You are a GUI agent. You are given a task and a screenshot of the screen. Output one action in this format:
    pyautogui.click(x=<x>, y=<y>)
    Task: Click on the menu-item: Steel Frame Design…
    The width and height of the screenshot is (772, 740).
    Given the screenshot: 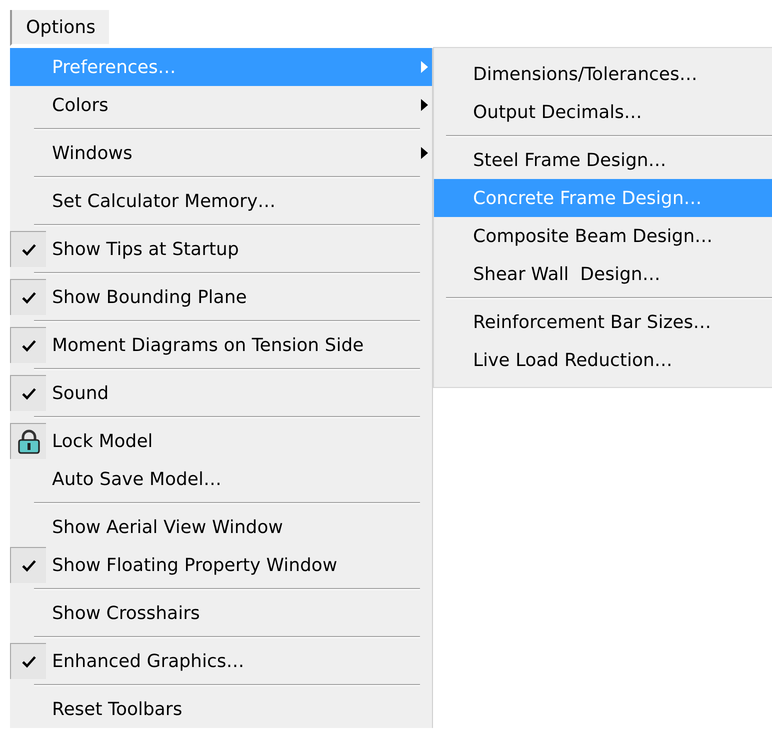 What is the action you would take?
    pyautogui.click(x=603, y=160)
    